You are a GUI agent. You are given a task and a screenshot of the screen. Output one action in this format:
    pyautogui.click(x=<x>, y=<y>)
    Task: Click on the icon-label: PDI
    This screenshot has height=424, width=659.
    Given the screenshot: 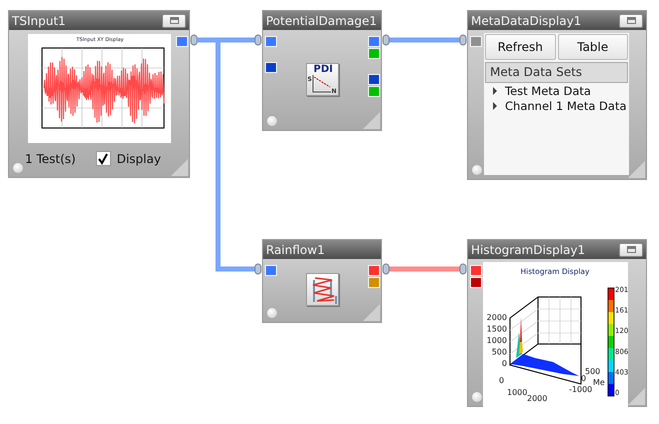 What is the action you would take?
    pyautogui.click(x=323, y=69)
    